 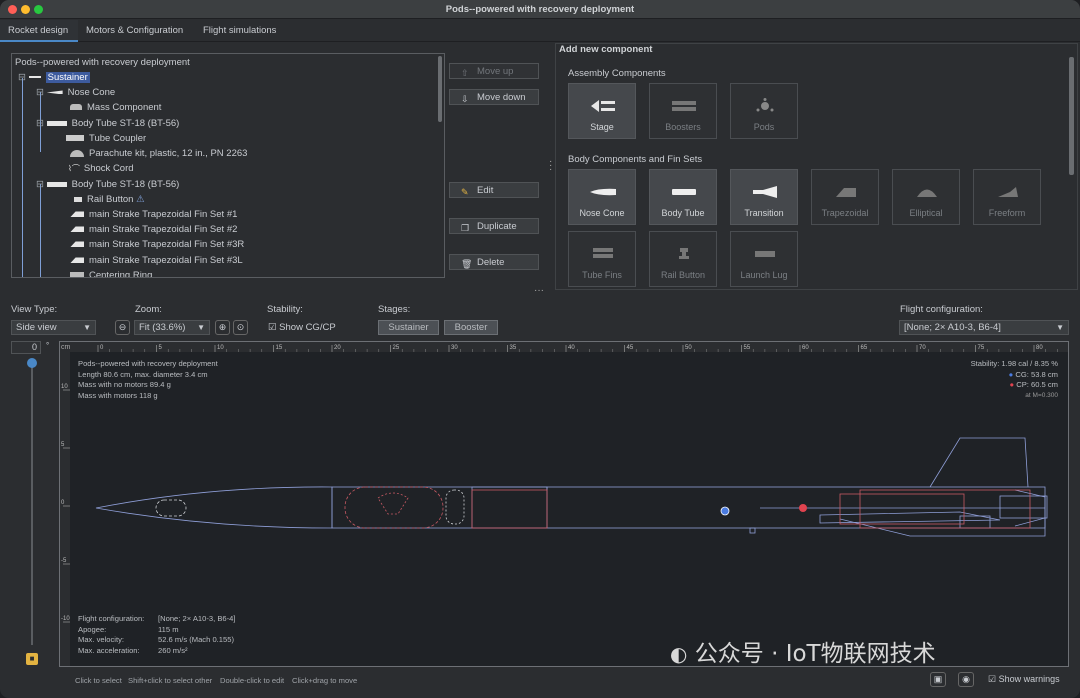 What do you see at coordinates (603, 192) in the screenshot?
I see `nose-cone-icon` at bounding box center [603, 192].